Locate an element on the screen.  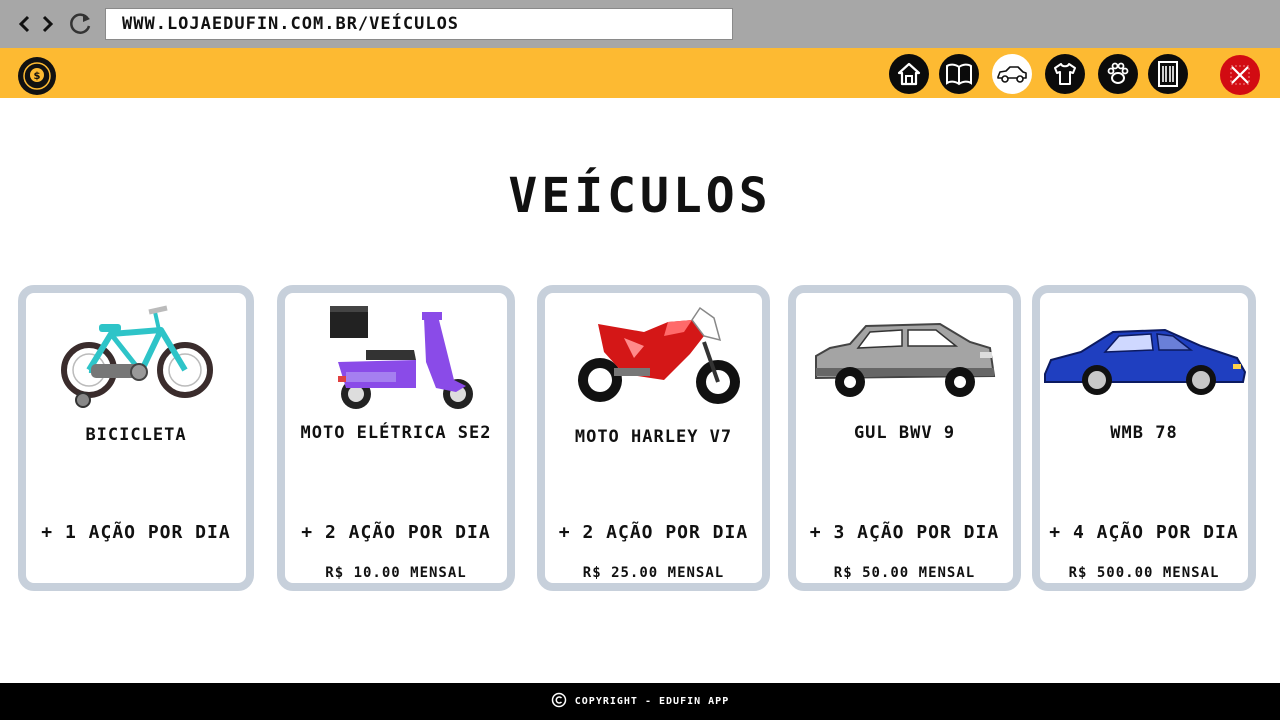
book-icon is located at coordinates (959, 74).